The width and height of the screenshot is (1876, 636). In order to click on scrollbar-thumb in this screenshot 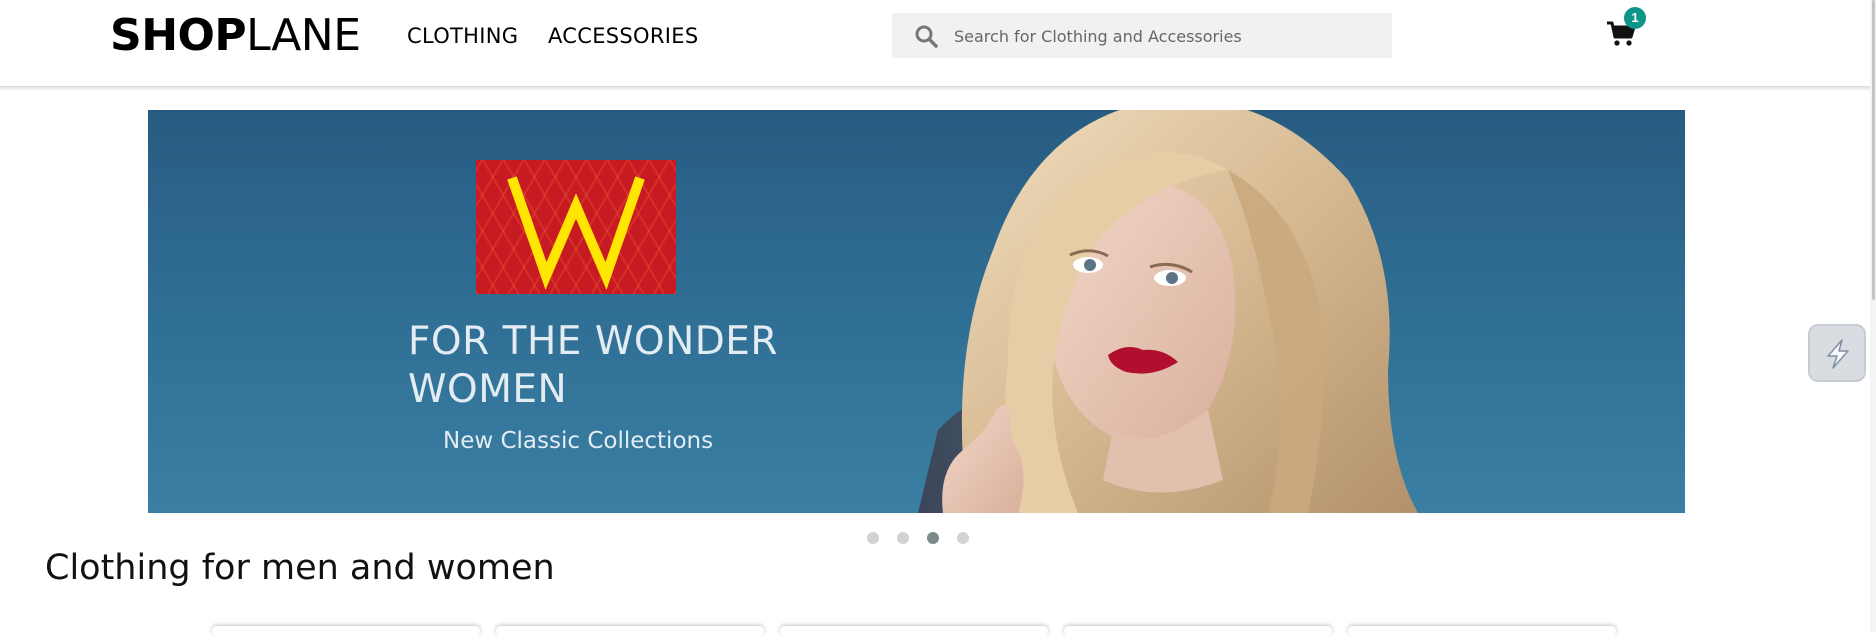, I will do `click(1873, 150)`.